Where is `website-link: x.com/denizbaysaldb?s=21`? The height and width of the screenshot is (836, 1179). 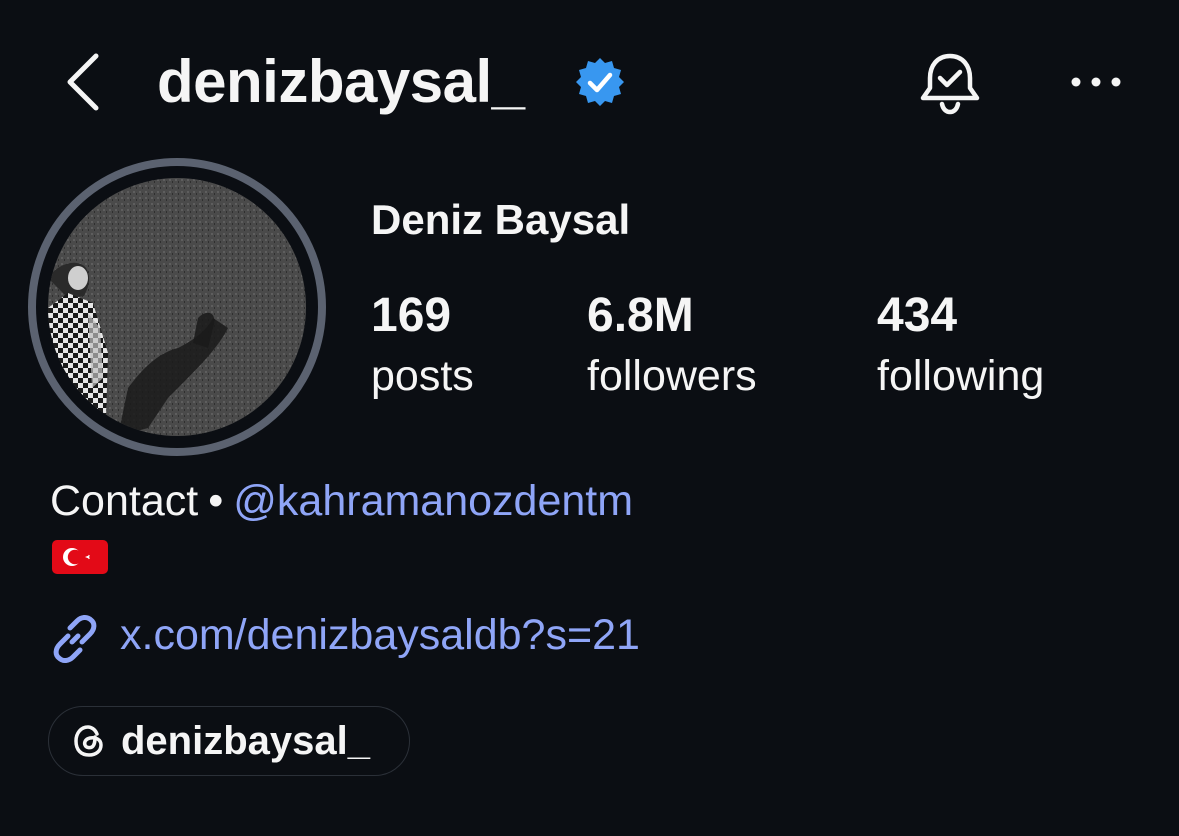 website-link: x.com/denizbaysaldb?s=21 is located at coordinates (380, 635).